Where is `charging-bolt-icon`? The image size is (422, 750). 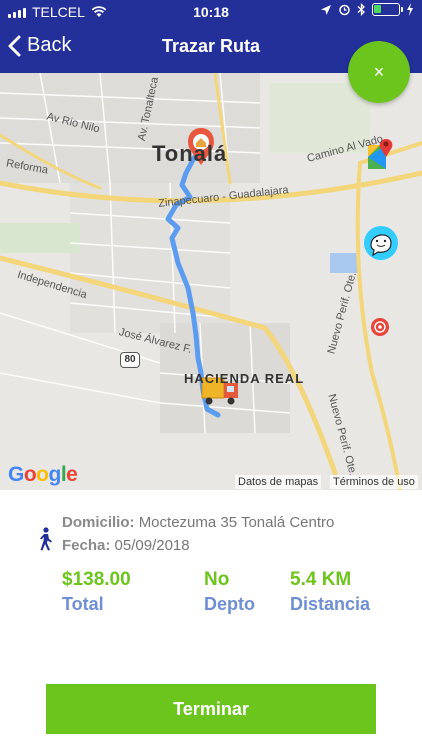
charging-bolt-icon is located at coordinates (410, 9).